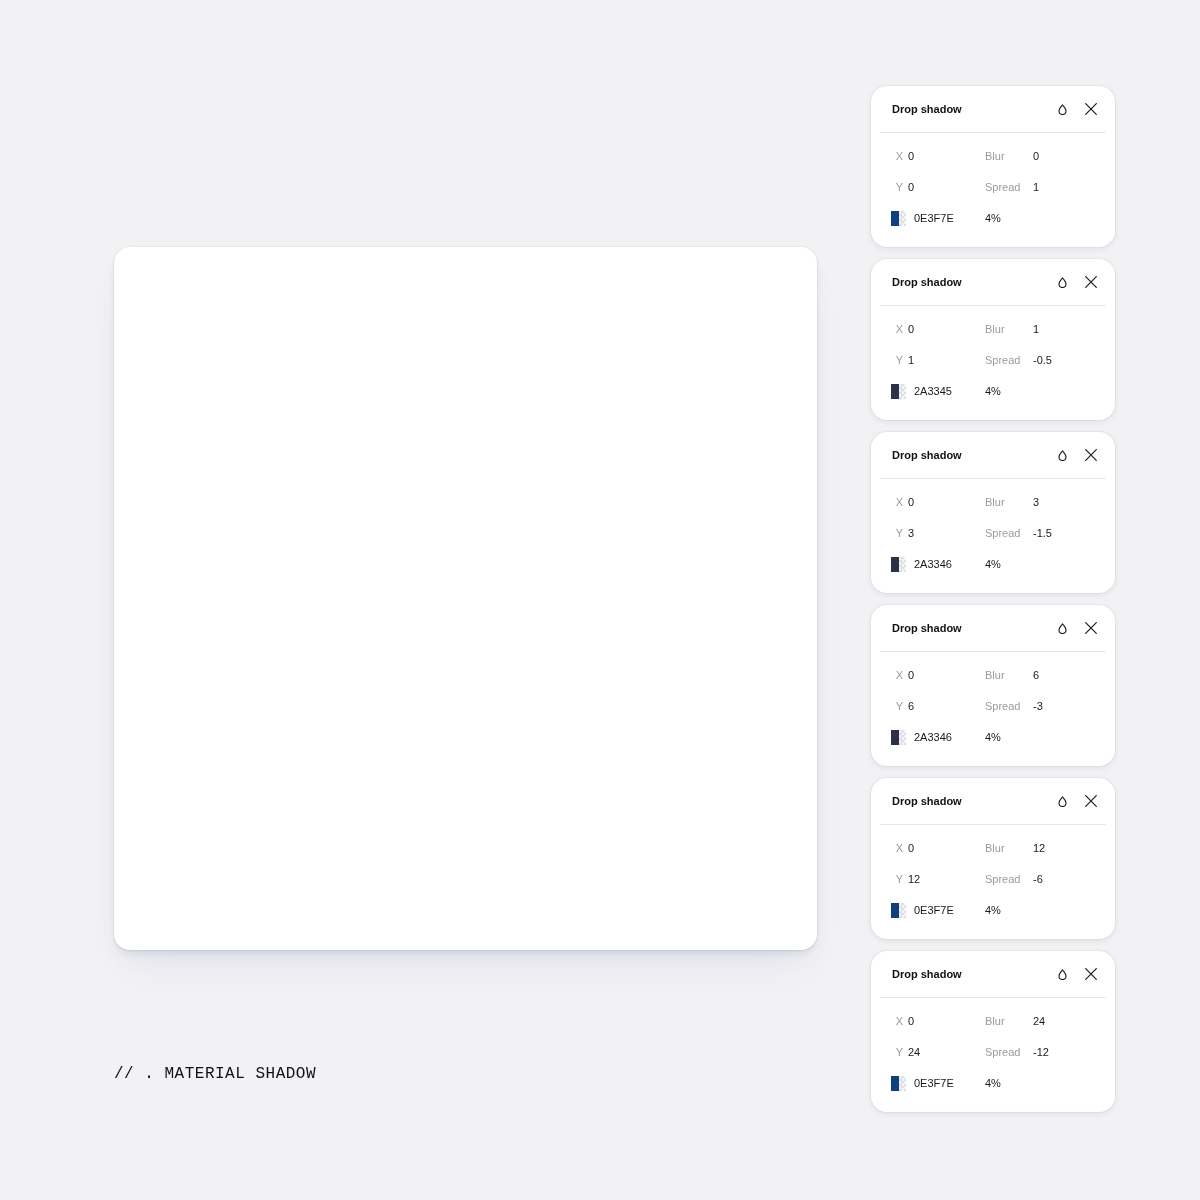 This screenshot has width=1200, height=1200. I want to click on field-value: -12, so click(1041, 1052).